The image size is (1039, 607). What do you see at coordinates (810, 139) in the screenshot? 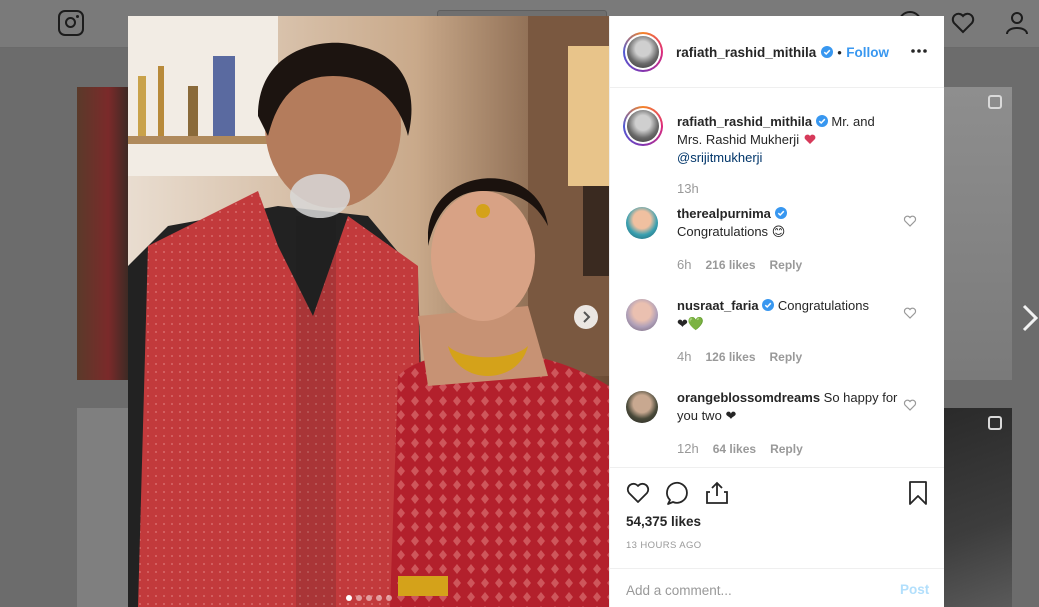
I see `hearts-emoji-icon` at bounding box center [810, 139].